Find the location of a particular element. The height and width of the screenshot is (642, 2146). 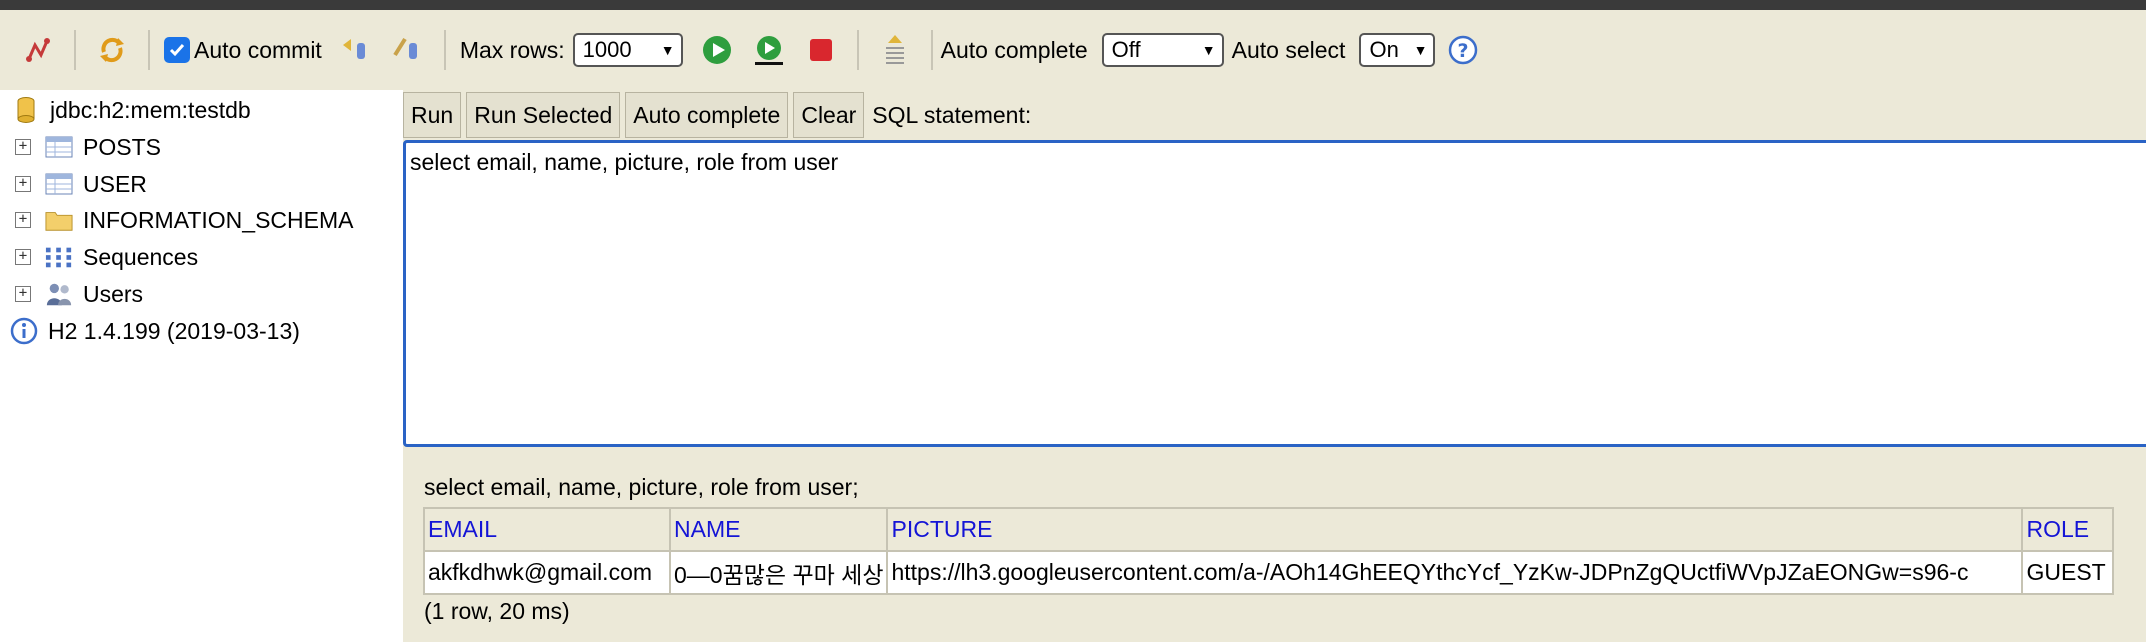

history-icon is located at coordinates (895, 50).